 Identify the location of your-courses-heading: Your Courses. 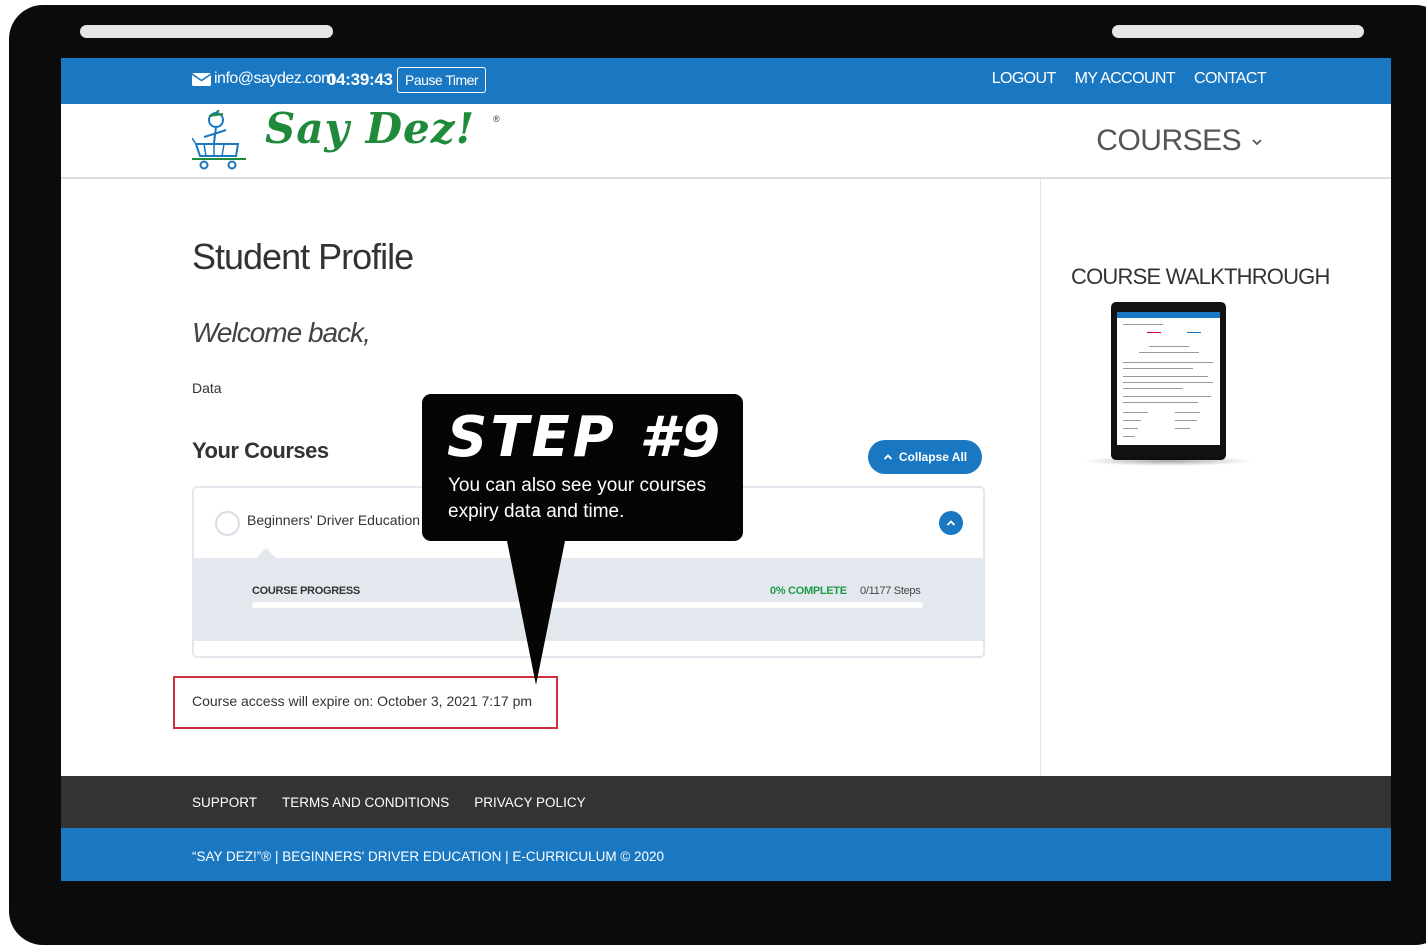
(260, 450).